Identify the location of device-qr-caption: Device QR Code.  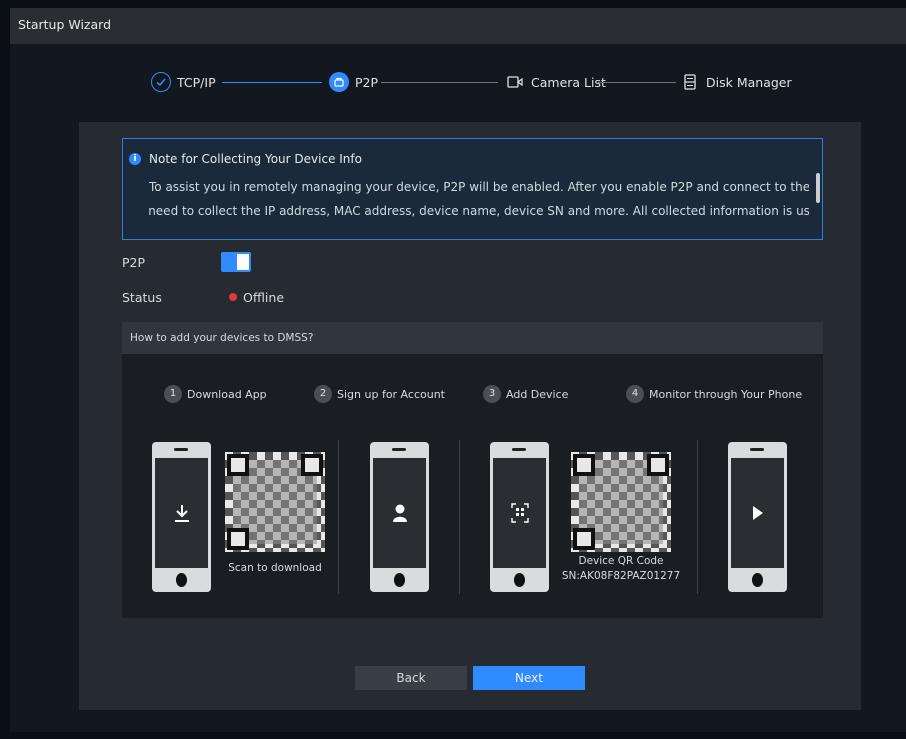
(621, 561).